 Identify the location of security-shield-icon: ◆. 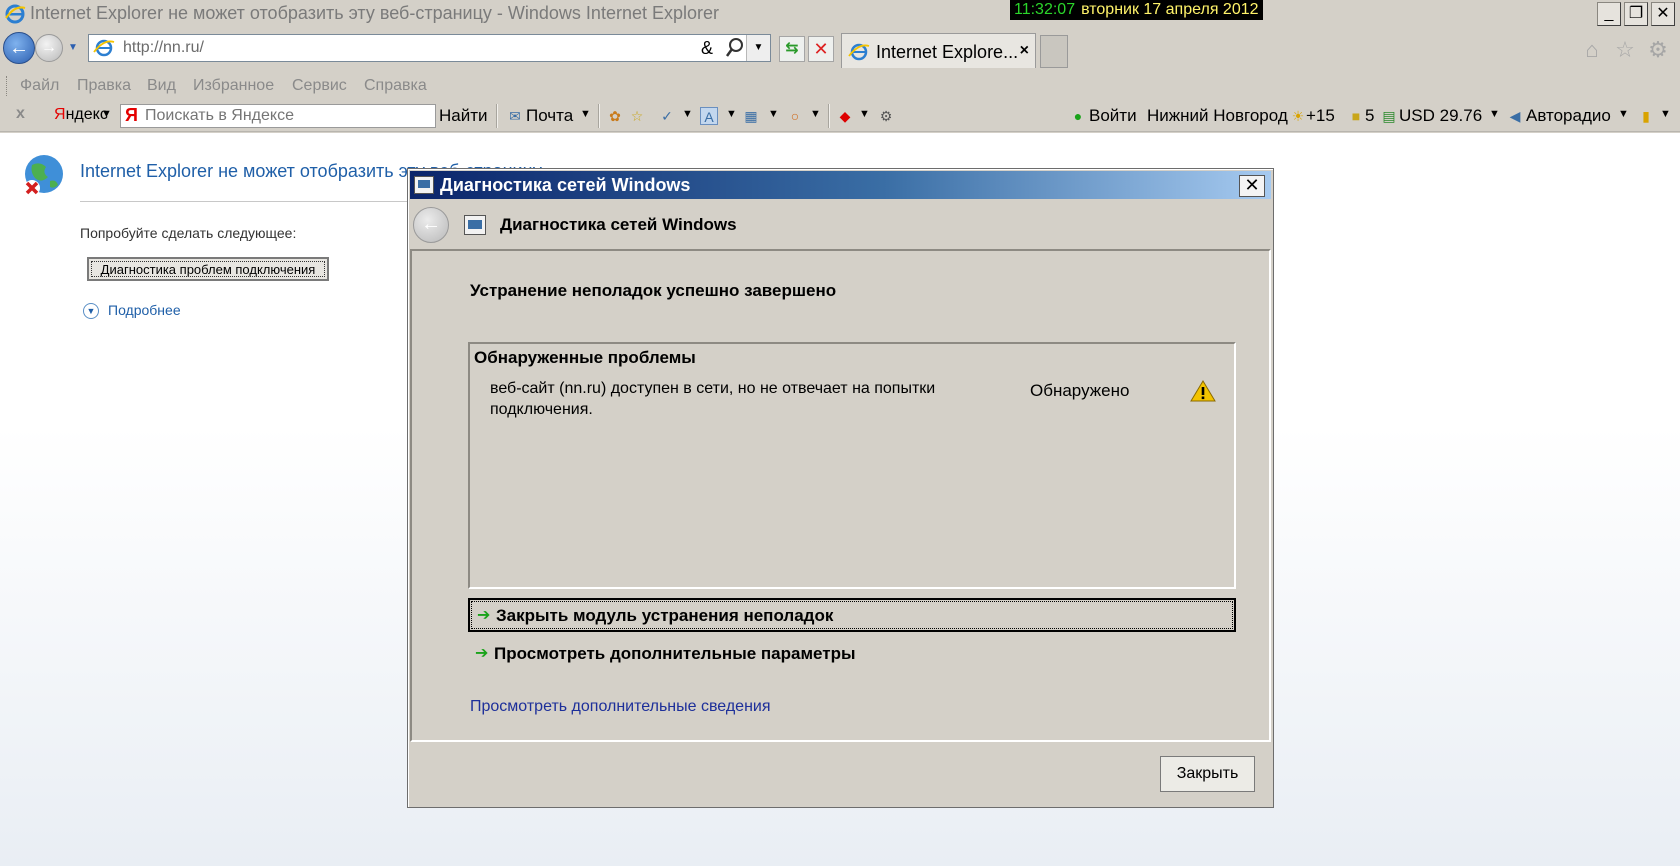
(845, 116).